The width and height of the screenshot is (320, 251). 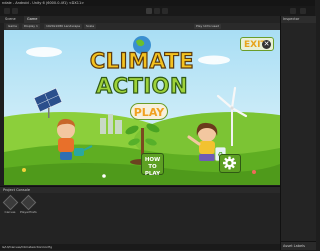 What do you see at coordinates (303, 11) in the screenshot?
I see `layout-icon` at bounding box center [303, 11].